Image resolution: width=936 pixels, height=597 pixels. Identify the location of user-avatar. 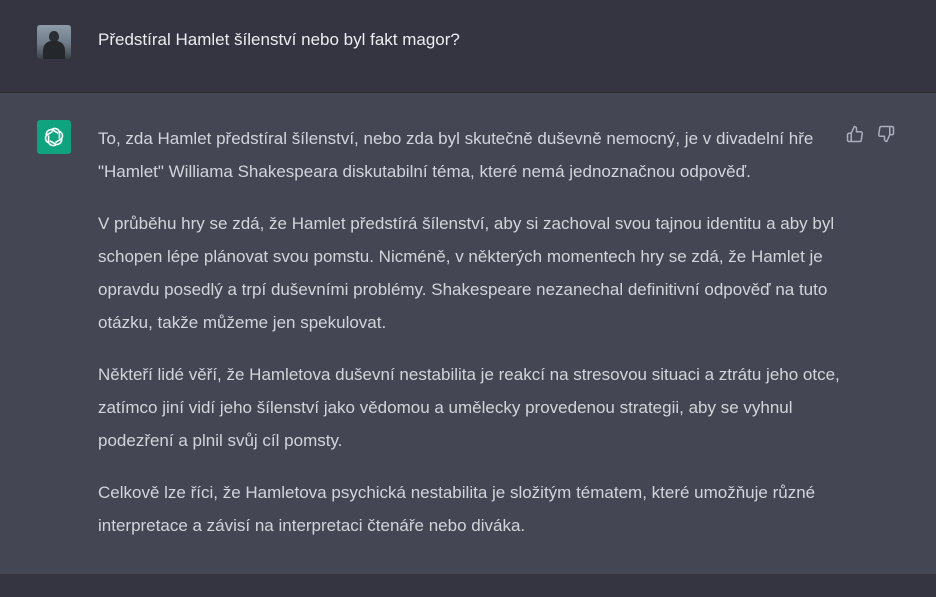
(54, 42).